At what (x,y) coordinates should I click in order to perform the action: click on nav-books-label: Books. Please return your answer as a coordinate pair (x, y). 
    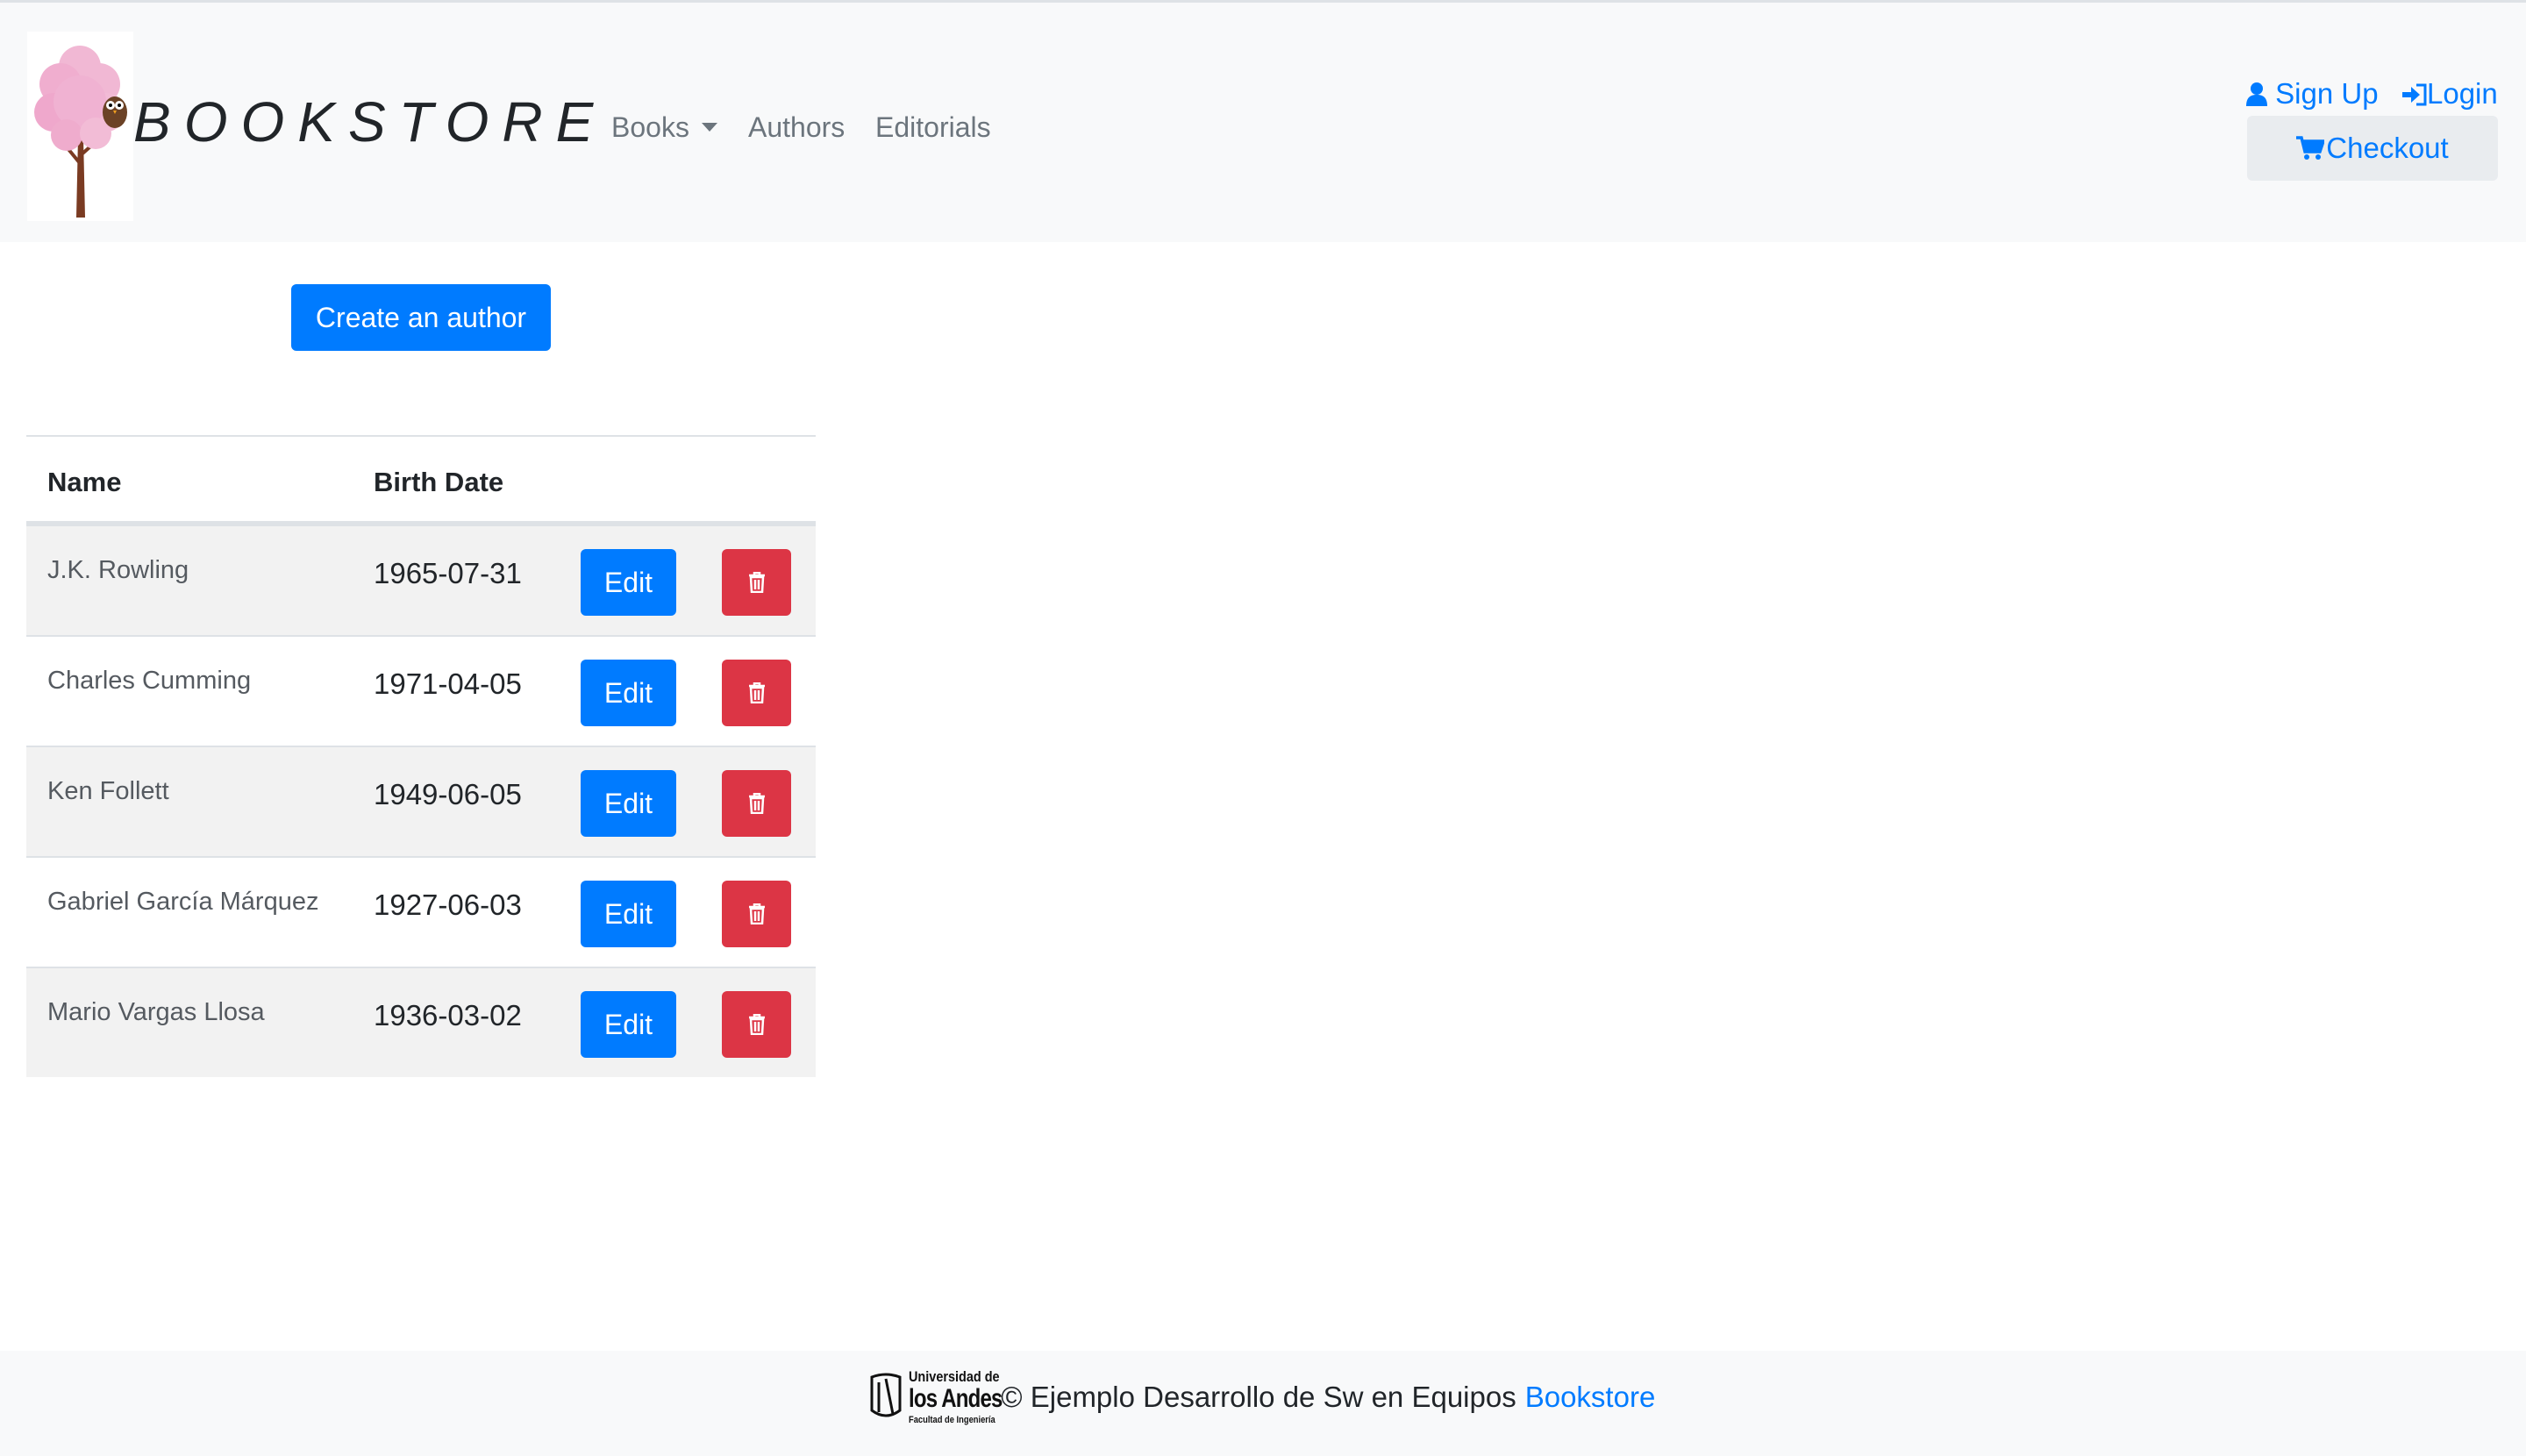
    Looking at the image, I should click on (650, 127).